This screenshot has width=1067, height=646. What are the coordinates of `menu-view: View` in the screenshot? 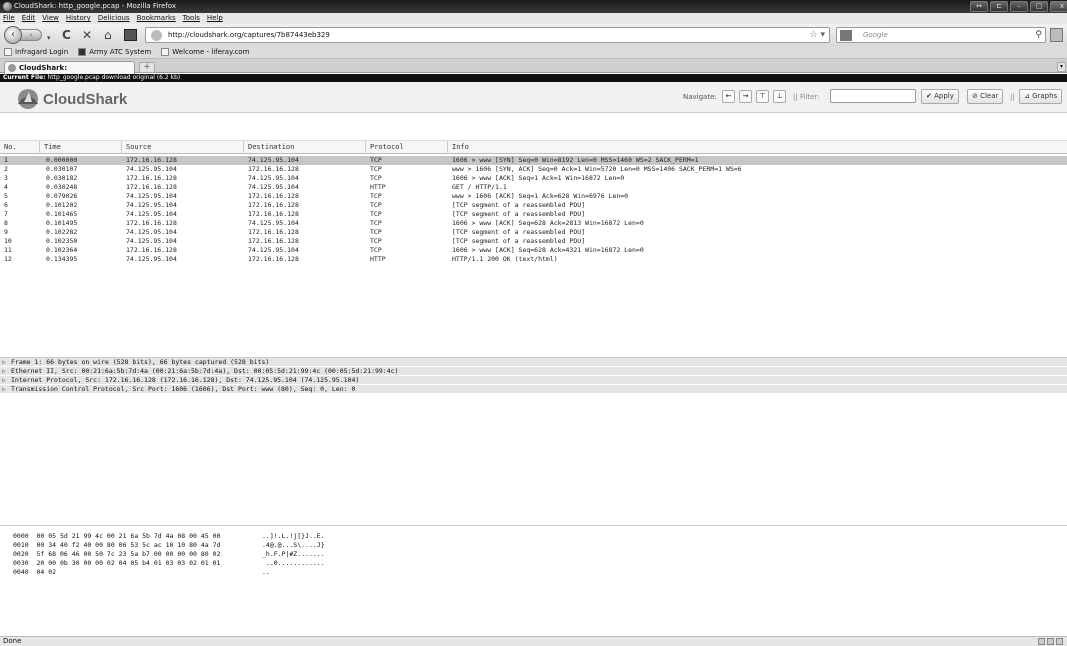 It's located at (50, 18).